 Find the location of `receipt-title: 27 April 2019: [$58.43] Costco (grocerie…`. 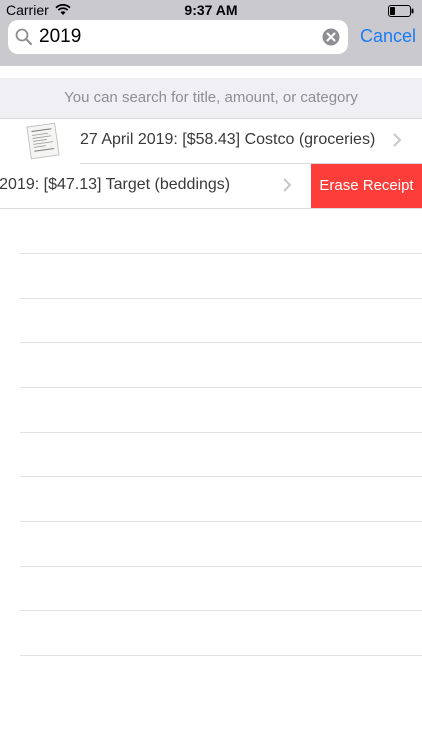

receipt-title: 27 April 2019: [$58.43] Costco (grocerie… is located at coordinates (228, 139).